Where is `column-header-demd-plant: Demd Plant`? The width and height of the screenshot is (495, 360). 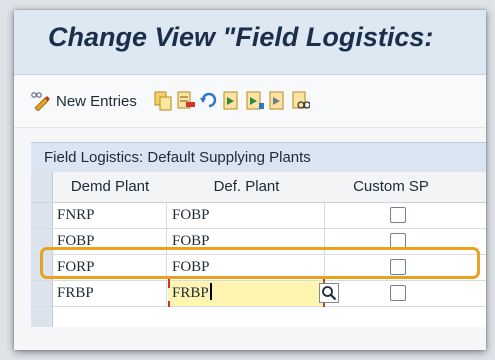 column-header-demd-plant: Demd Plant is located at coordinates (110, 187).